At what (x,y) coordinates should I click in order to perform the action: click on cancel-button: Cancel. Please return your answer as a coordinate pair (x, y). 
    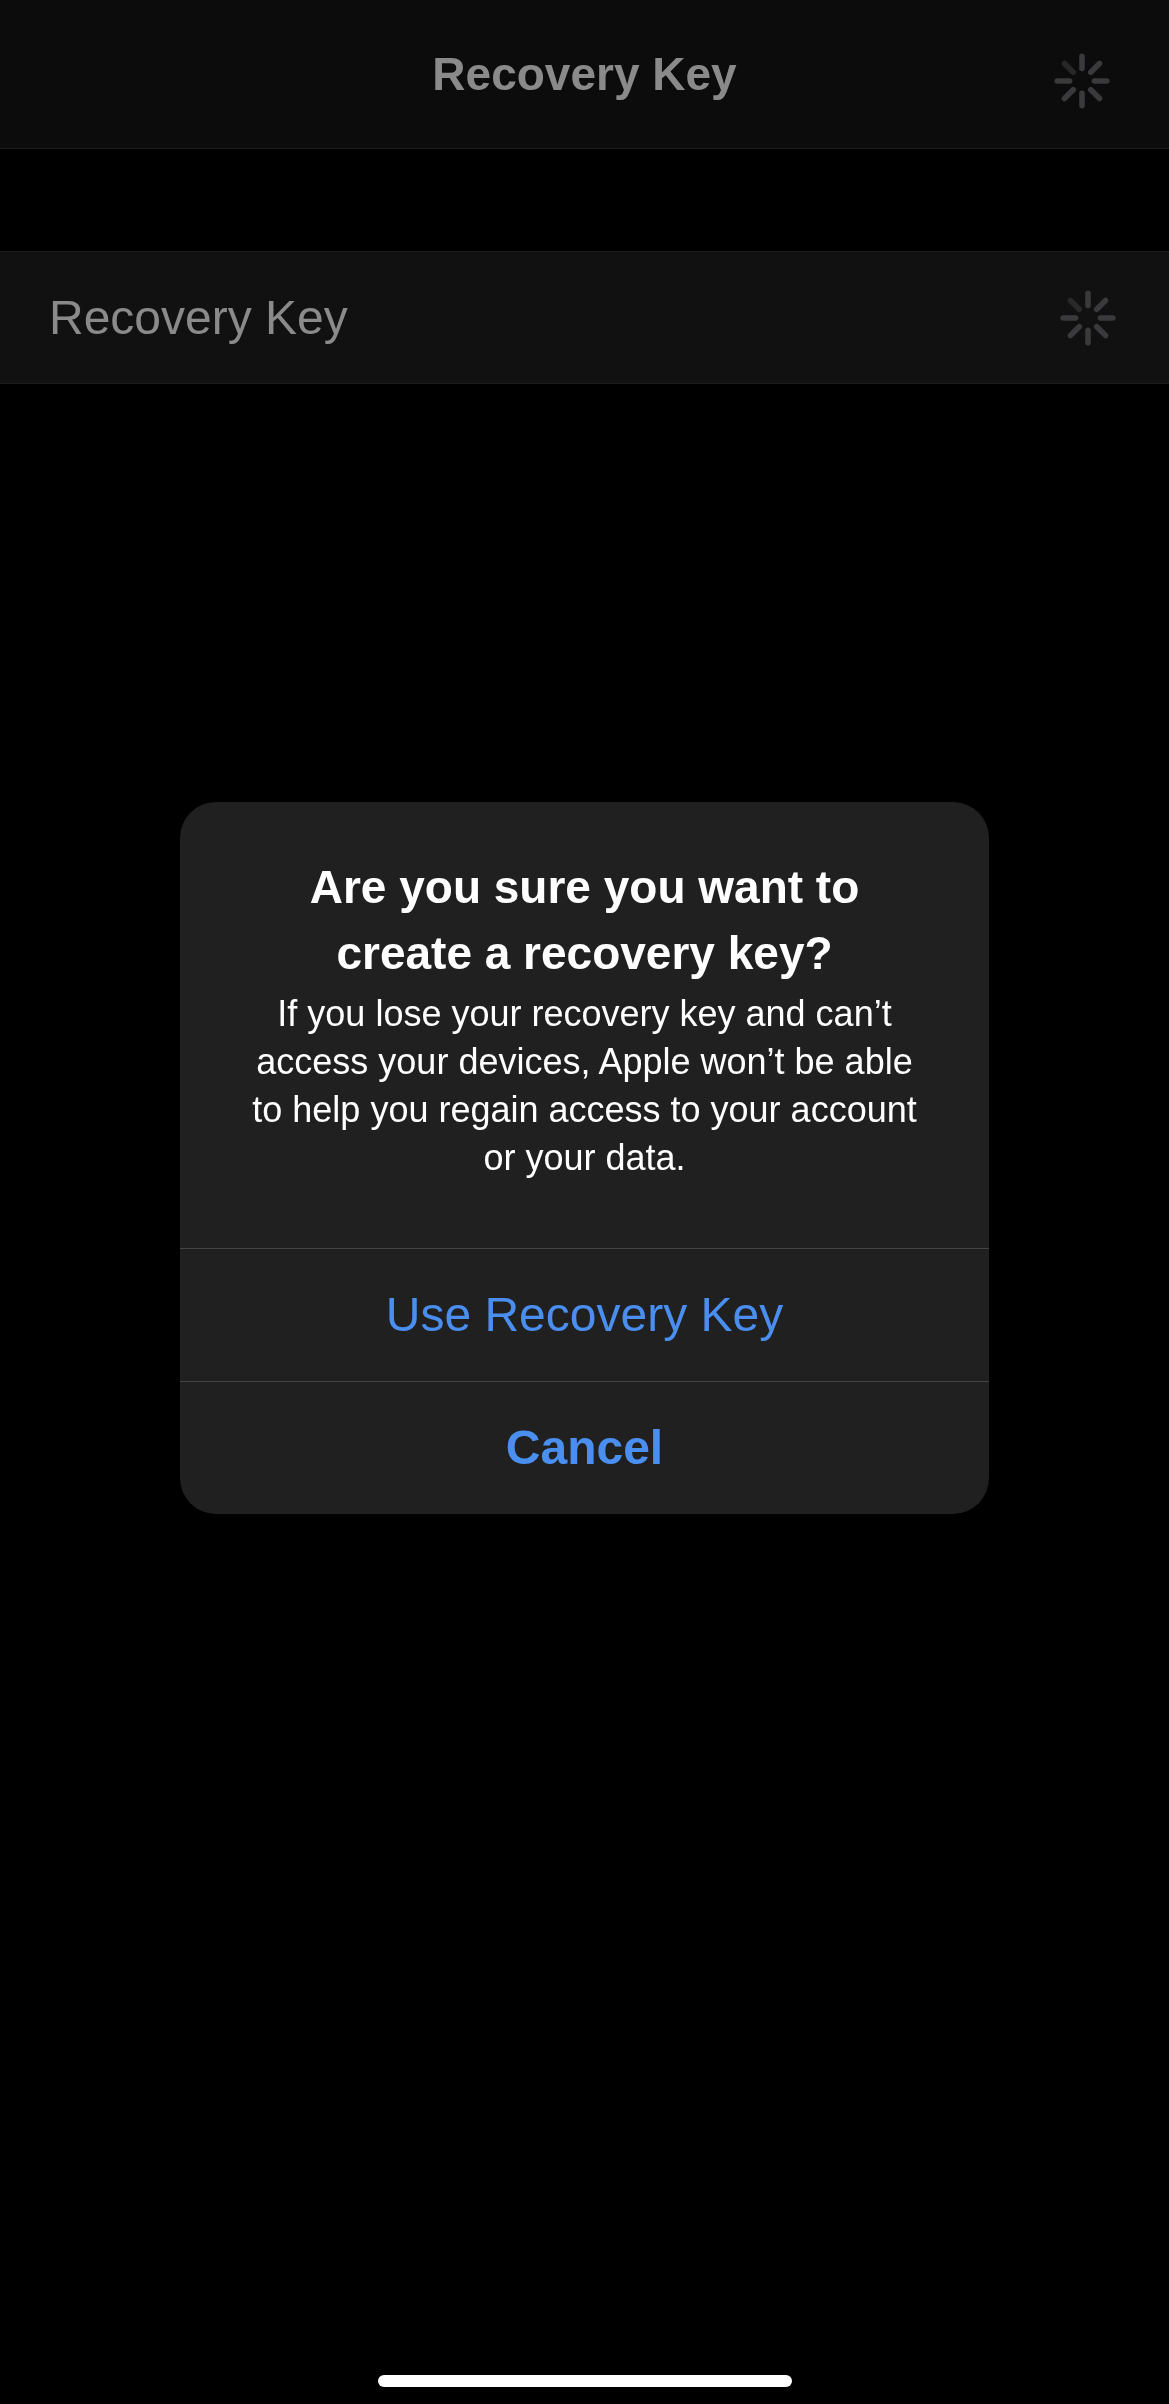
    Looking at the image, I should click on (584, 1447).